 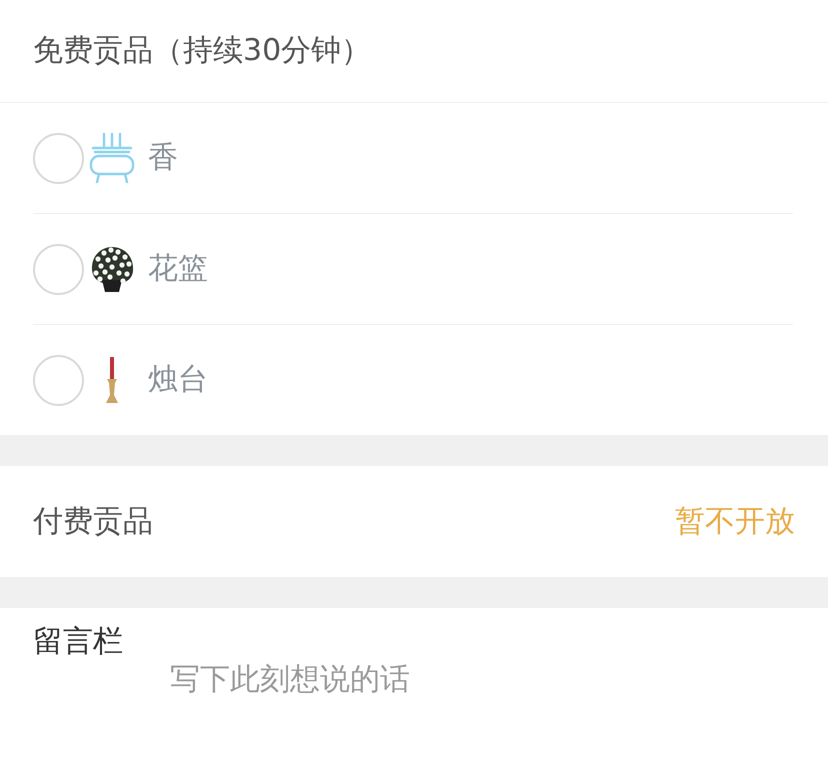 I want to click on offering-label: 烛台, so click(x=178, y=380).